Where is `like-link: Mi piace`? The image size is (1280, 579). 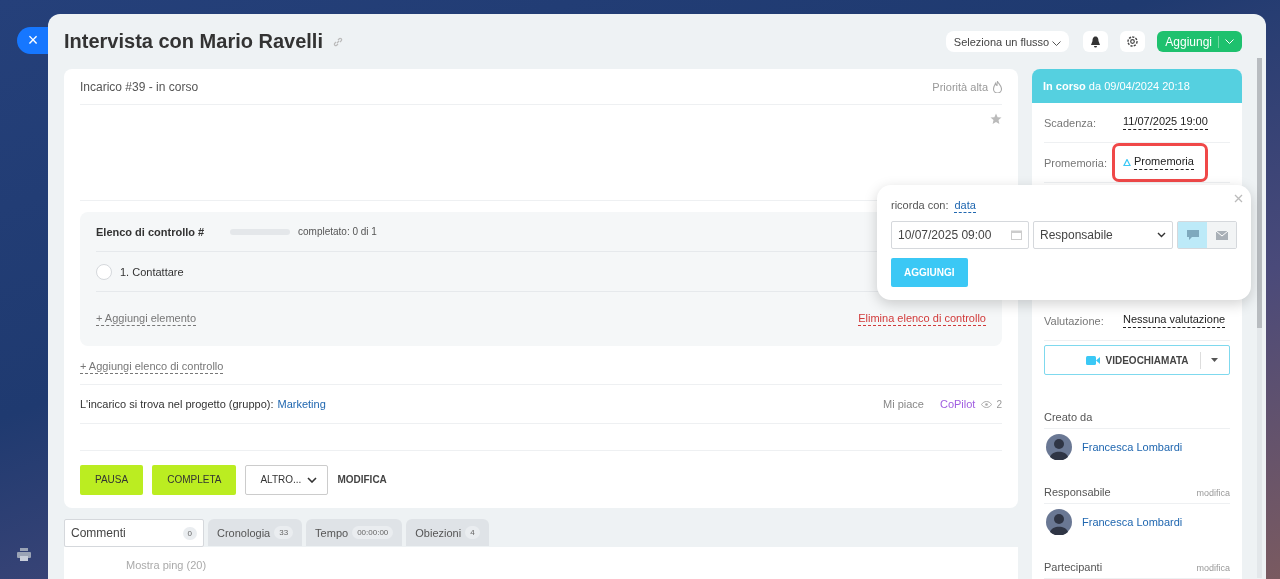 like-link: Mi piace is located at coordinates (903, 404).